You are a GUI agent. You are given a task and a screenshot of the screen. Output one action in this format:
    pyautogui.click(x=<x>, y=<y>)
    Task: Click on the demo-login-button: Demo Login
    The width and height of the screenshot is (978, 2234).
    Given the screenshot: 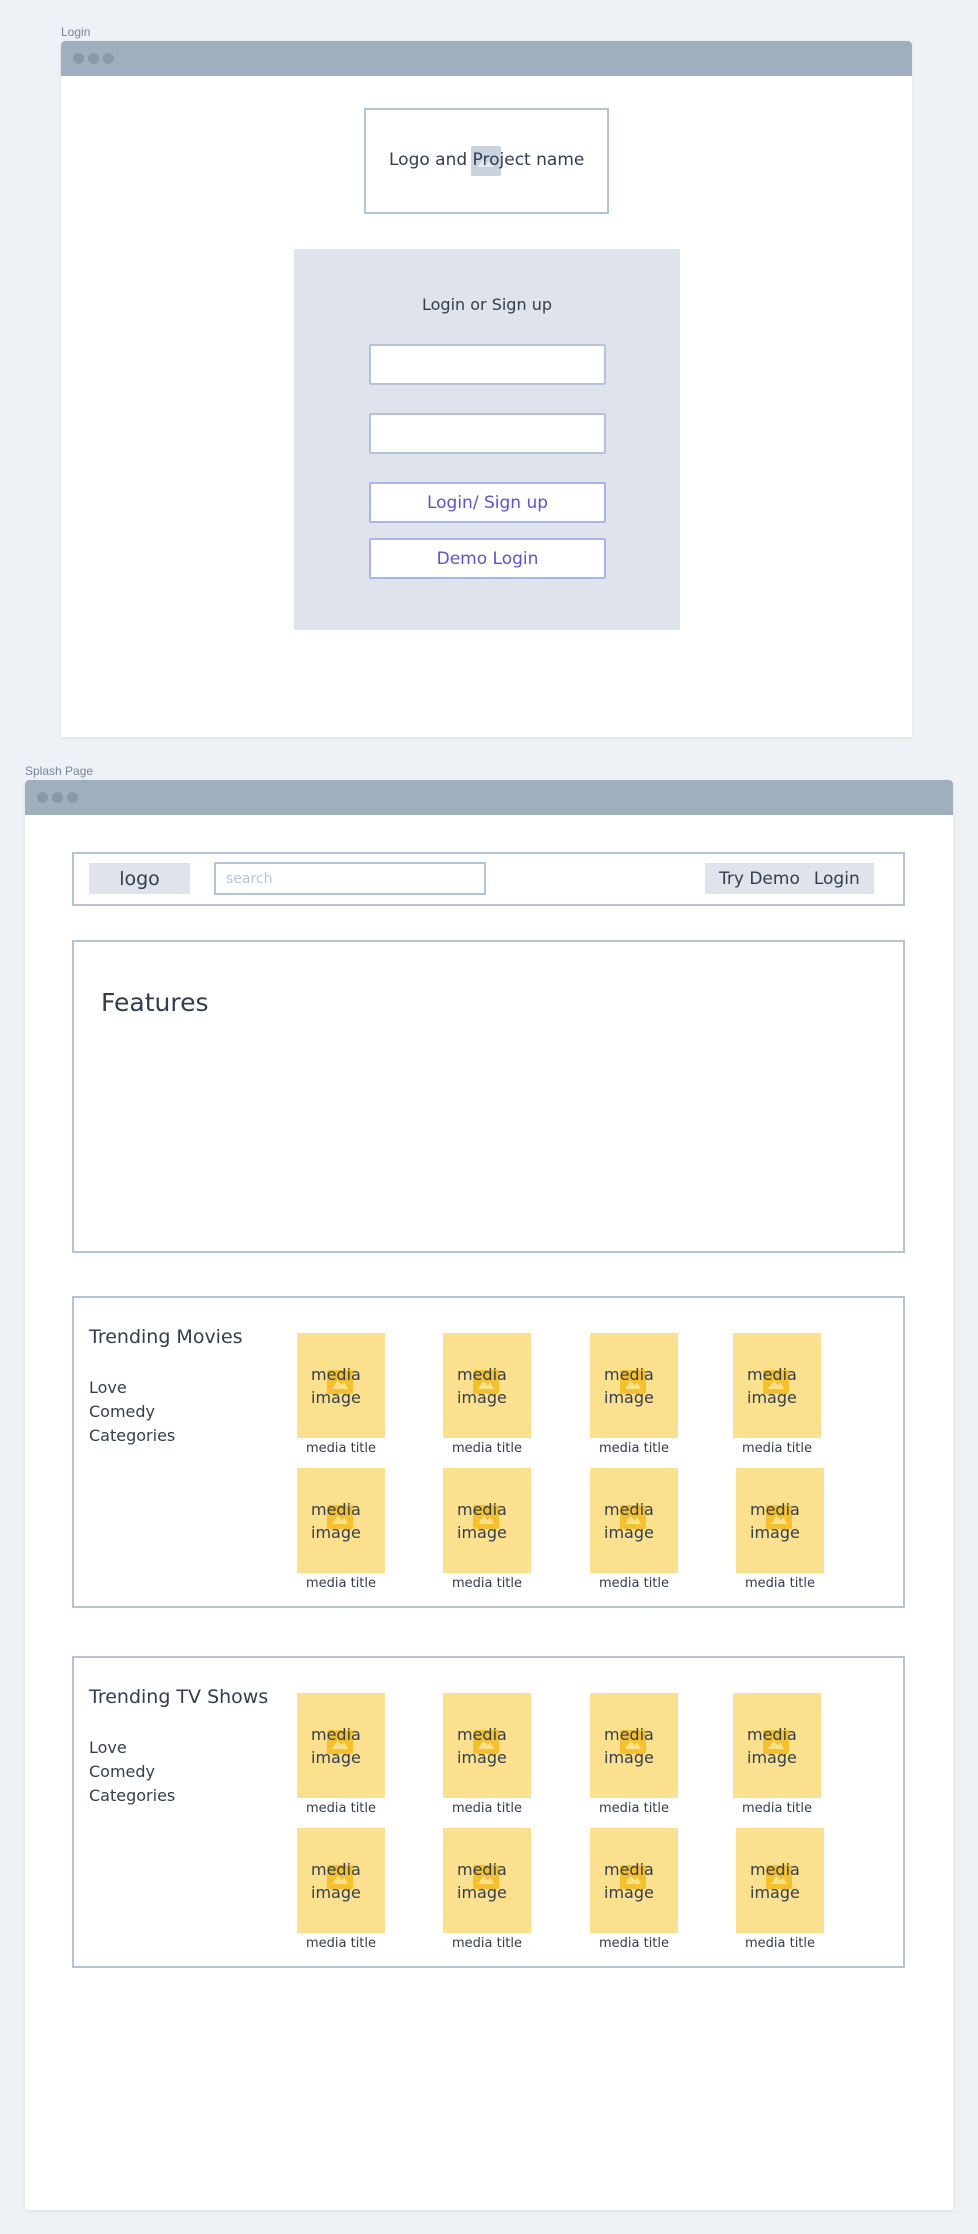 What is the action you would take?
    pyautogui.click(x=487, y=558)
    